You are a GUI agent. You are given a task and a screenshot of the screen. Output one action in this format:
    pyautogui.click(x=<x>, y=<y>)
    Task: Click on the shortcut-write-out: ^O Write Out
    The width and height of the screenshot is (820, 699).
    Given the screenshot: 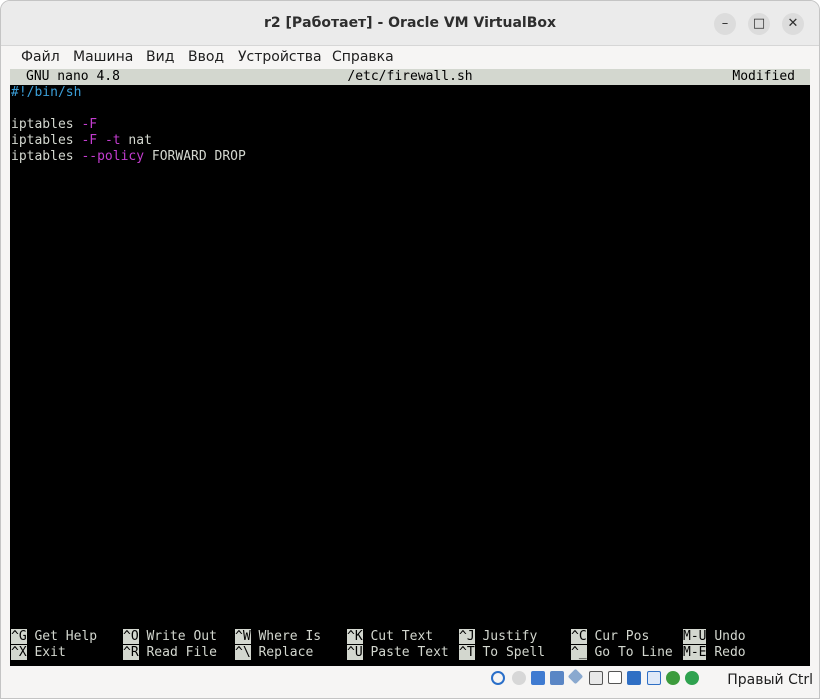 What is the action you would take?
    pyautogui.click(x=170, y=637)
    